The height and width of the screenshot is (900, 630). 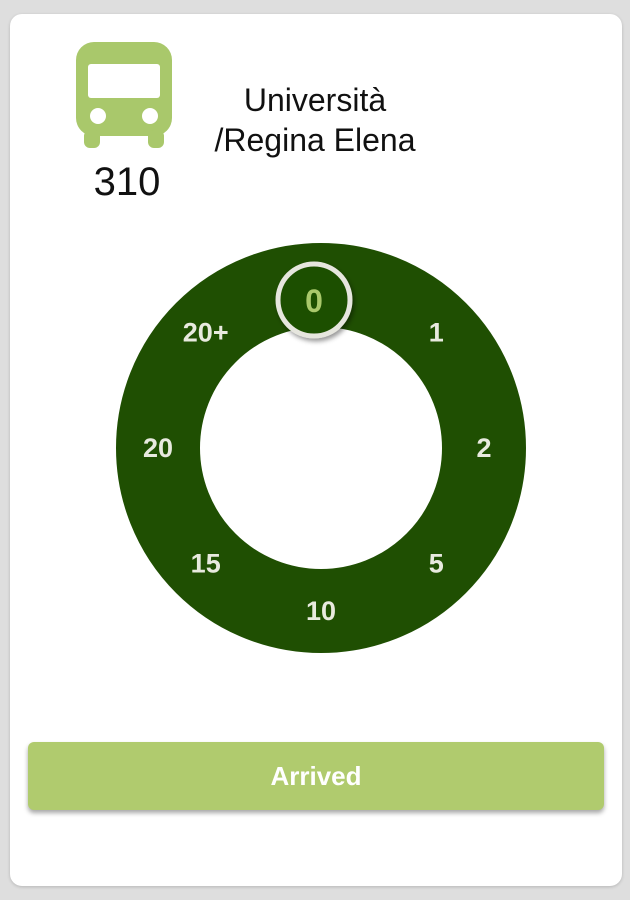 What do you see at coordinates (315, 140) in the screenshot?
I see `stop-name-line-2: /Regina Elena` at bounding box center [315, 140].